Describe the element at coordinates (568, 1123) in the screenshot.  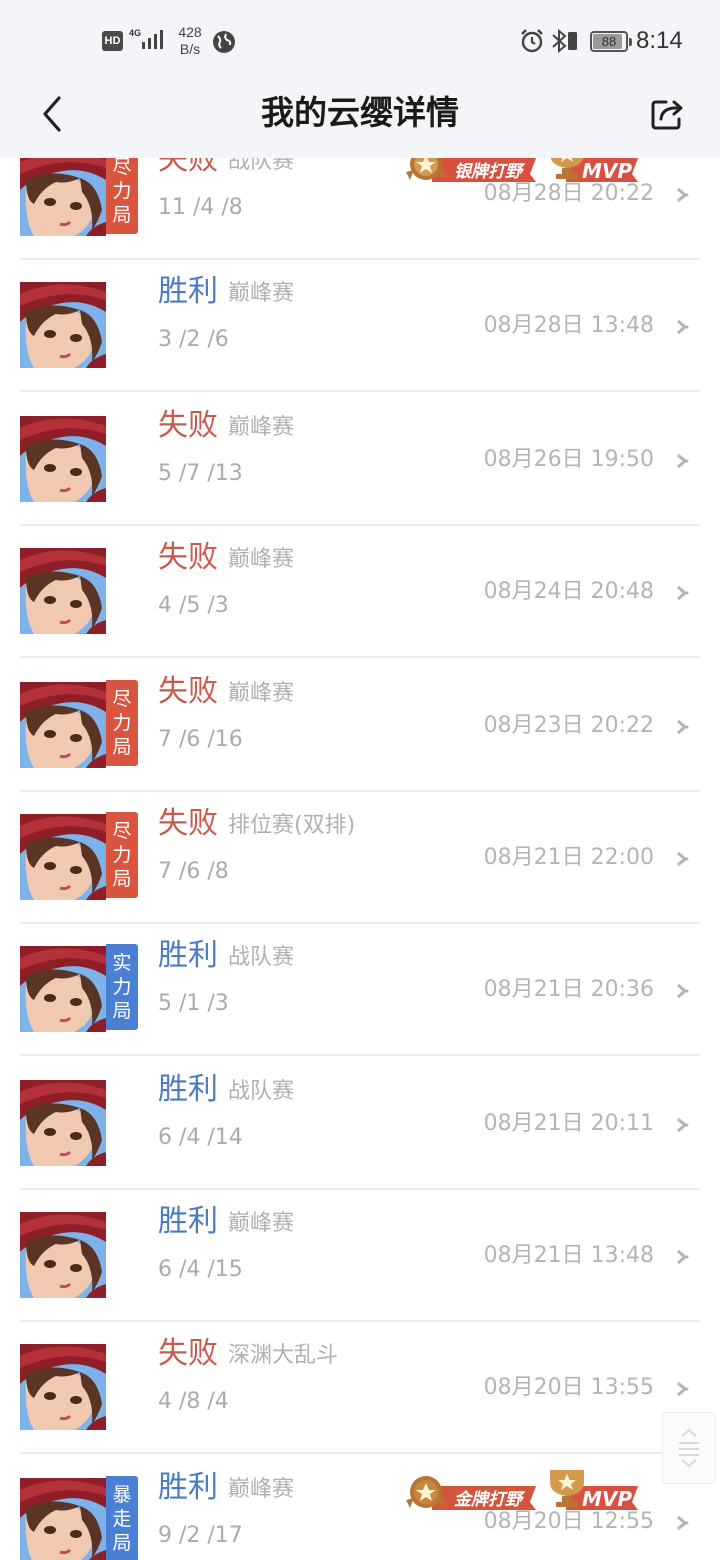
I see `match-time: 08月21日 20:11` at that location.